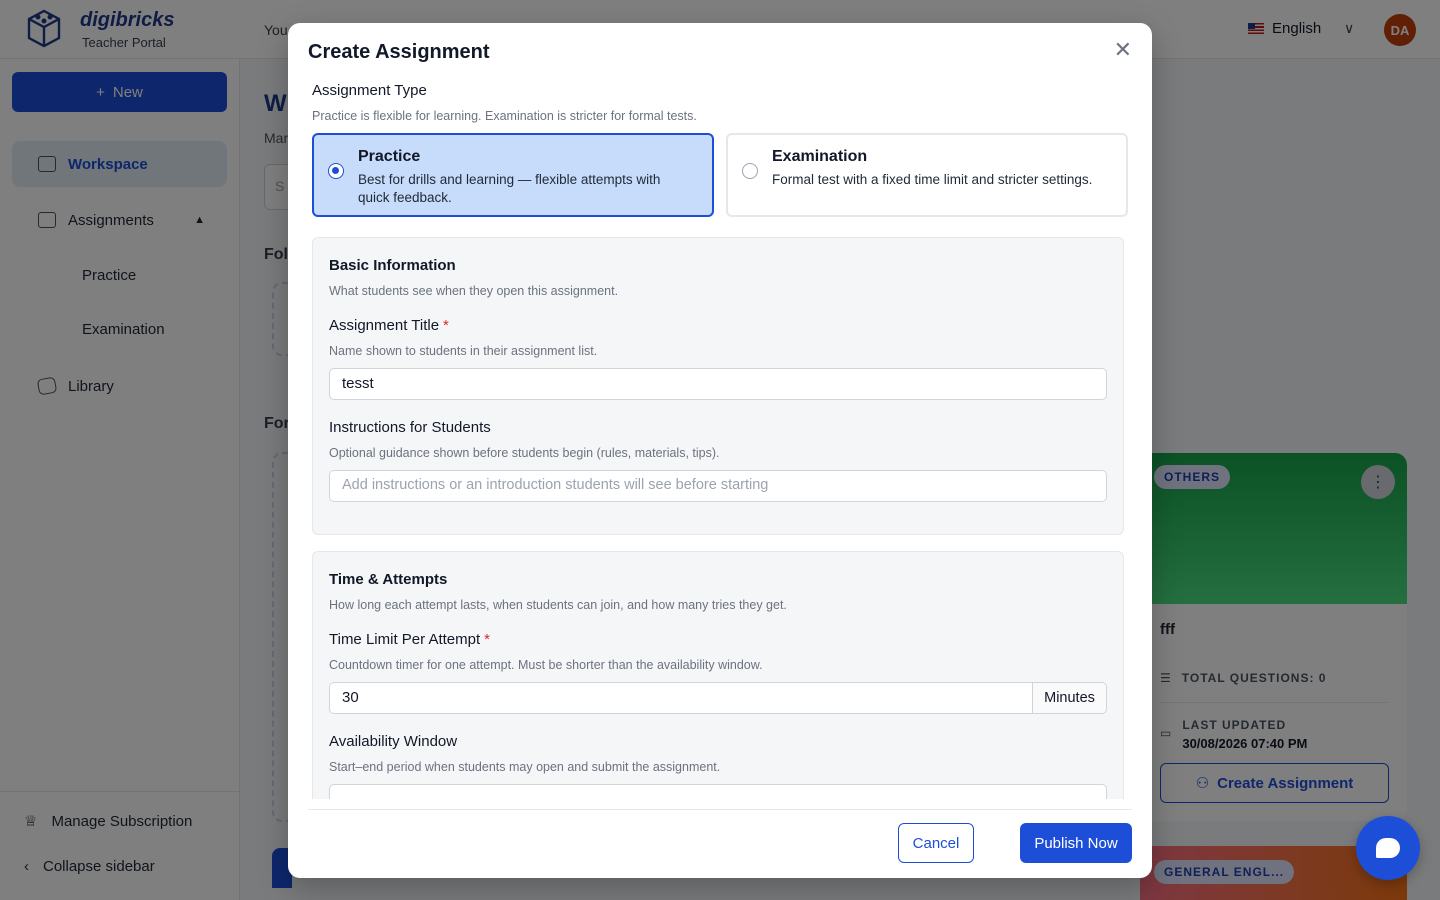 Image resolution: width=1440 pixels, height=900 pixels. Describe the element at coordinates (718, 698) in the screenshot. I see `time-limit-input: 30 Minutes` at that location.